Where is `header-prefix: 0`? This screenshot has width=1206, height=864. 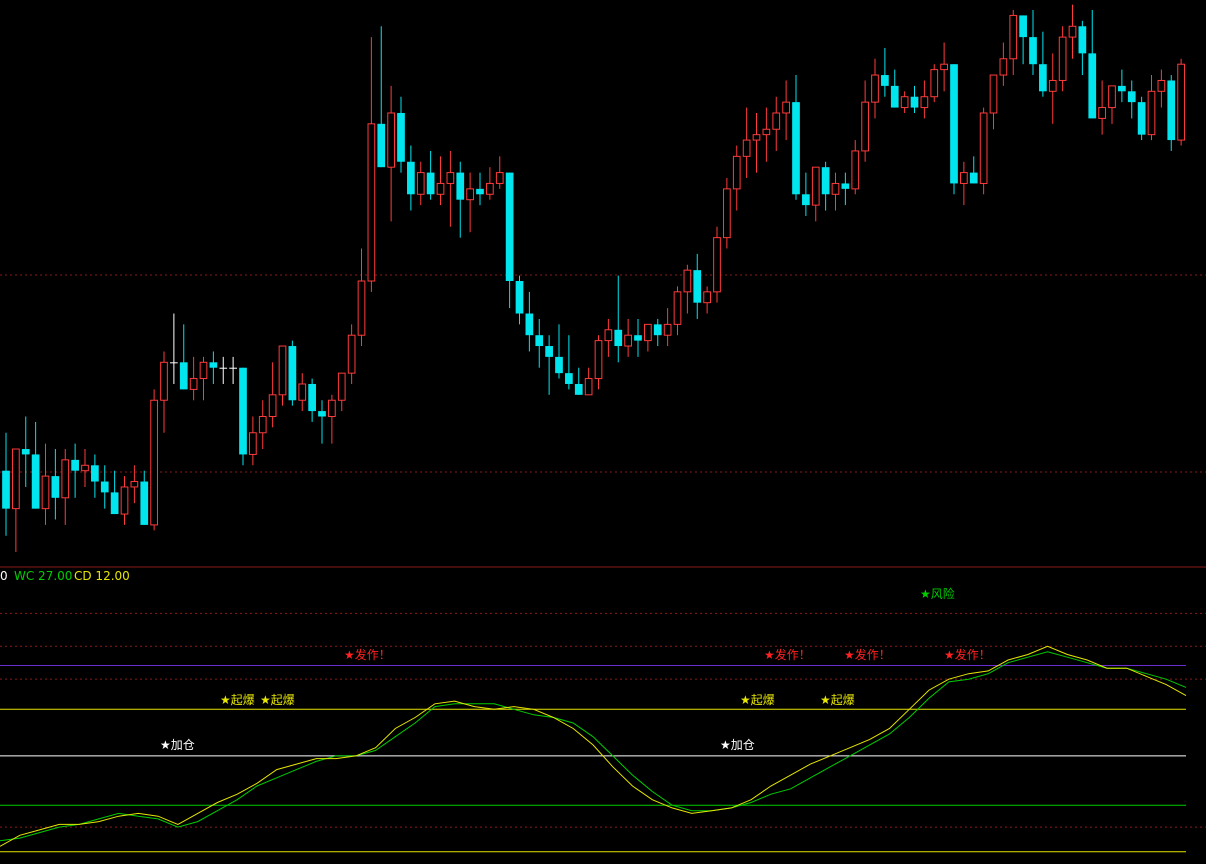 header-prefix: 0 is located at coordinates (4, 576).